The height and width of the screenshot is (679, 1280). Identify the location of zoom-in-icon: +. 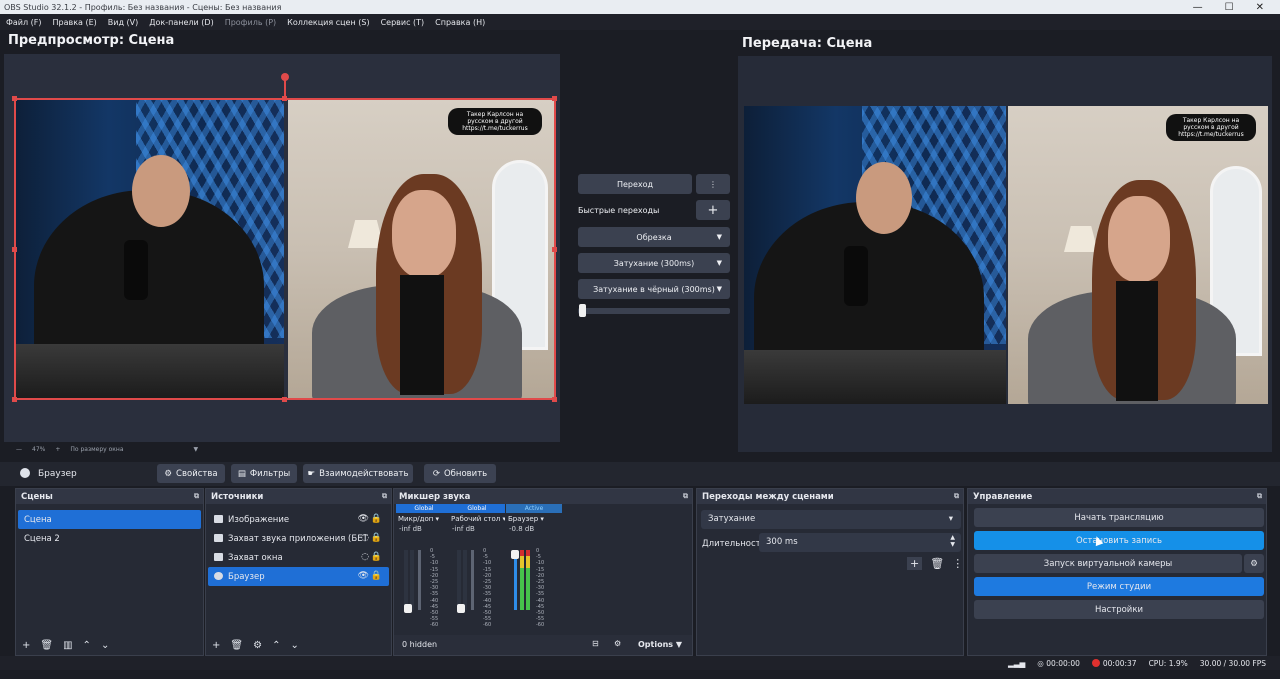
(57, 449).